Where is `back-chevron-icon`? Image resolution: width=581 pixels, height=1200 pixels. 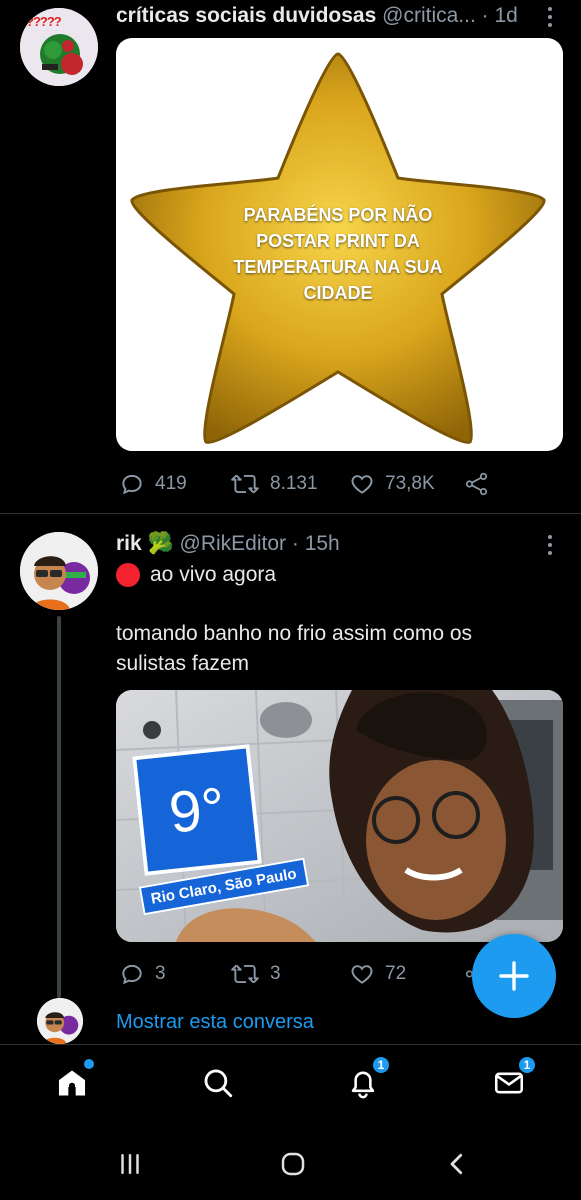 back-chevron-icon is located at coordinates (456, 1164).